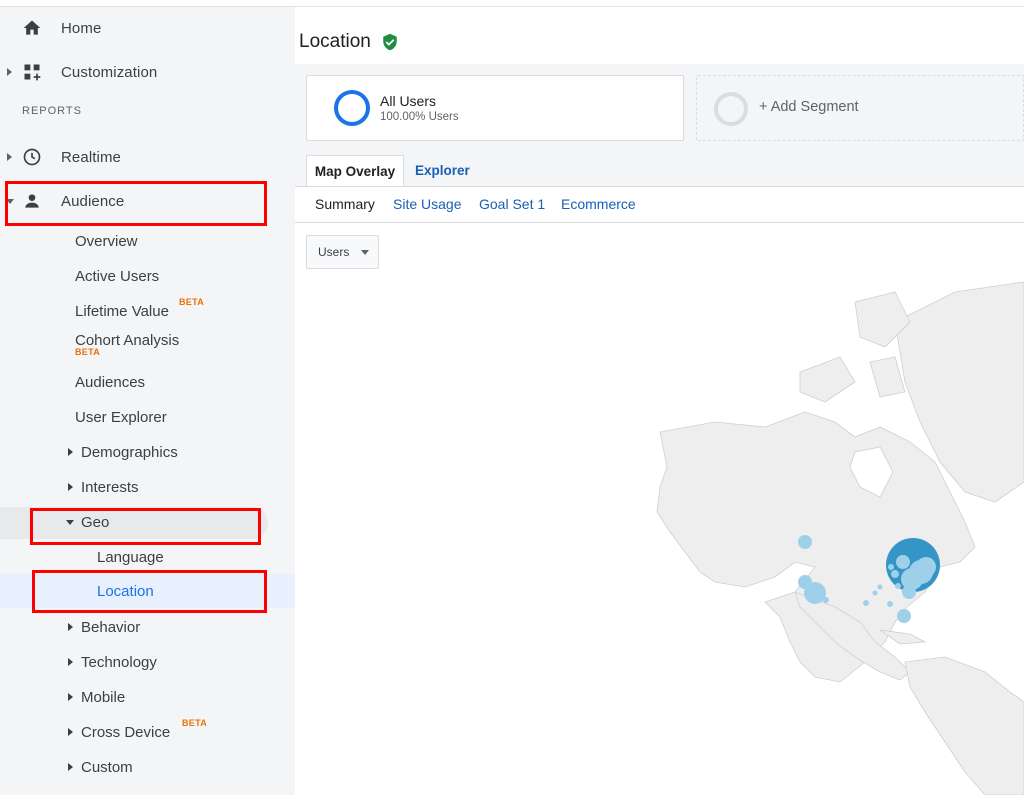  What do you see at coordinates (117, 276) in the screenshot?
I see `sidebar-item-label: Active Users` at bounding box center [117, 276].